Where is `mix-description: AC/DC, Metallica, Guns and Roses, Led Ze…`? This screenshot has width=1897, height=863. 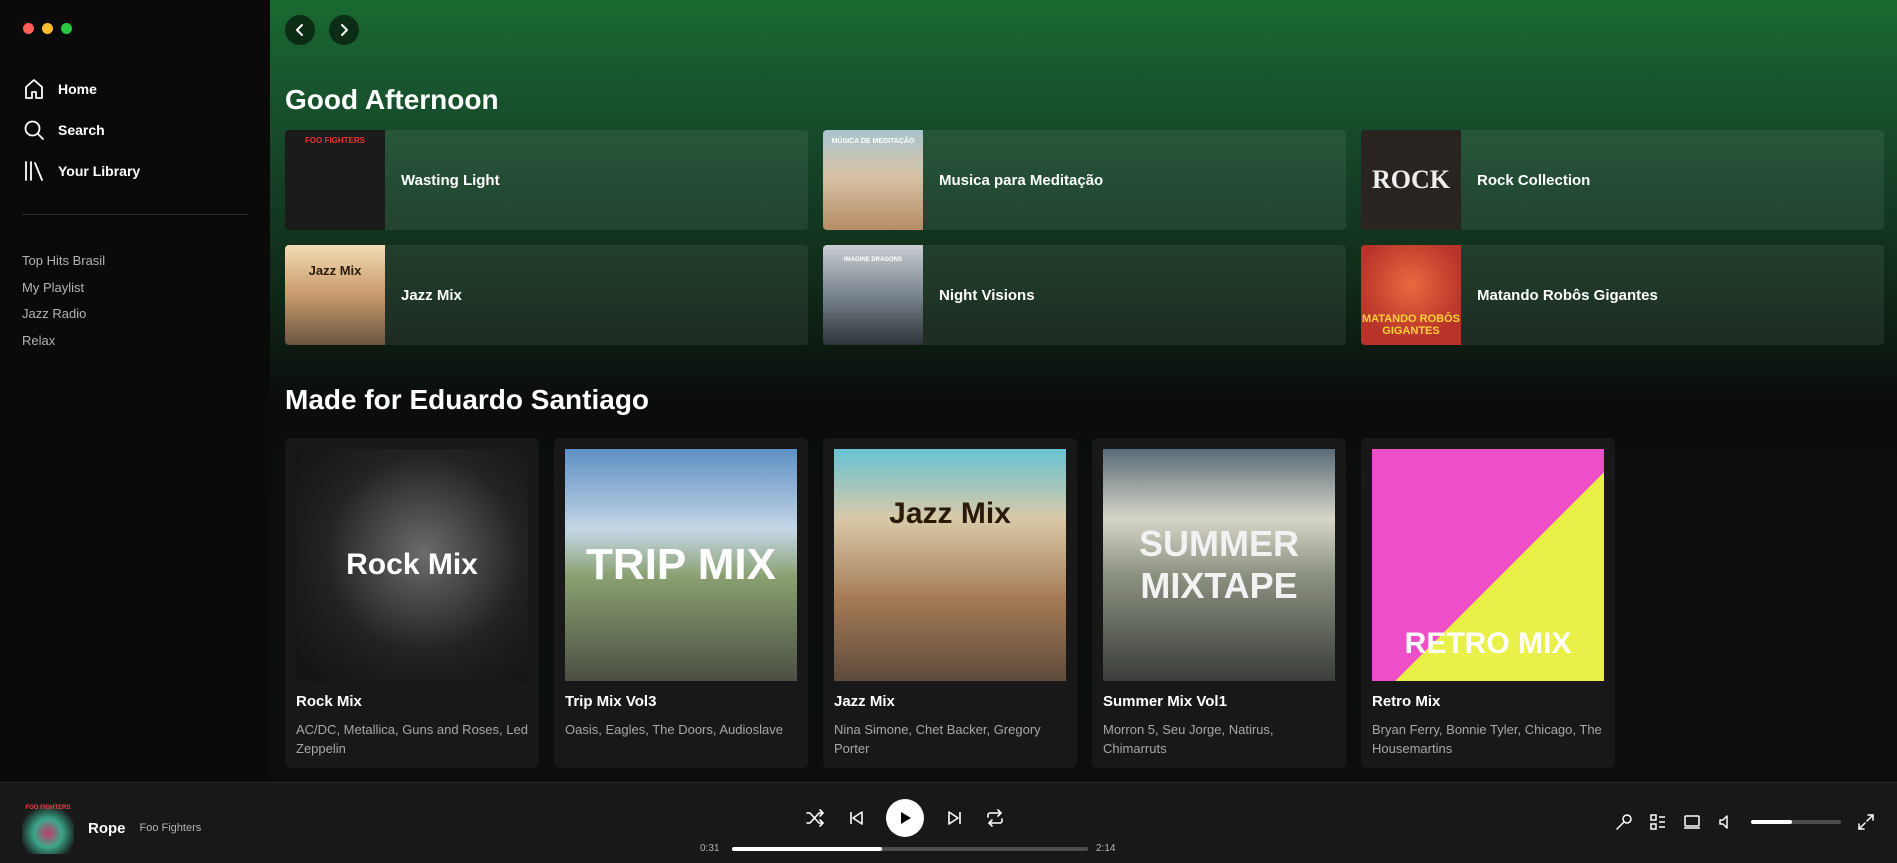 mix-description: AC/DC, Metallica, Guns and Roses, Led Ze… is located at coordinates (412, 739).